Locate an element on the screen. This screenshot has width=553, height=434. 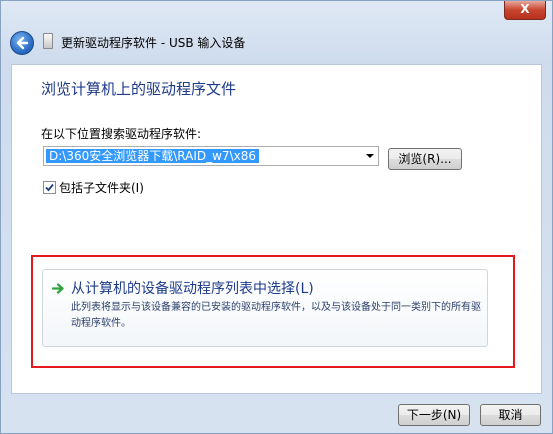
back-arrow-icon is located at coordinates (22, 43).